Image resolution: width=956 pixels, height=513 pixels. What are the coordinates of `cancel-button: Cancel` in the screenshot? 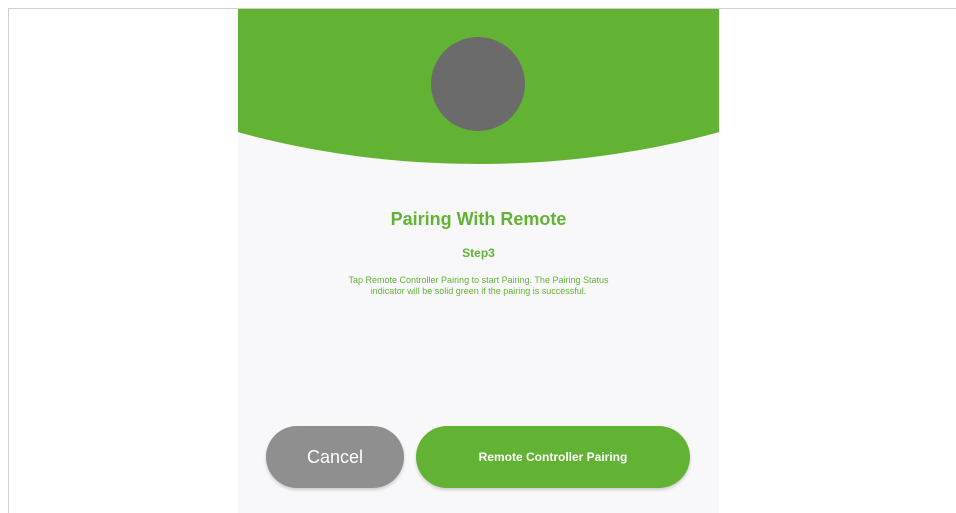 It's located at (335, 457).